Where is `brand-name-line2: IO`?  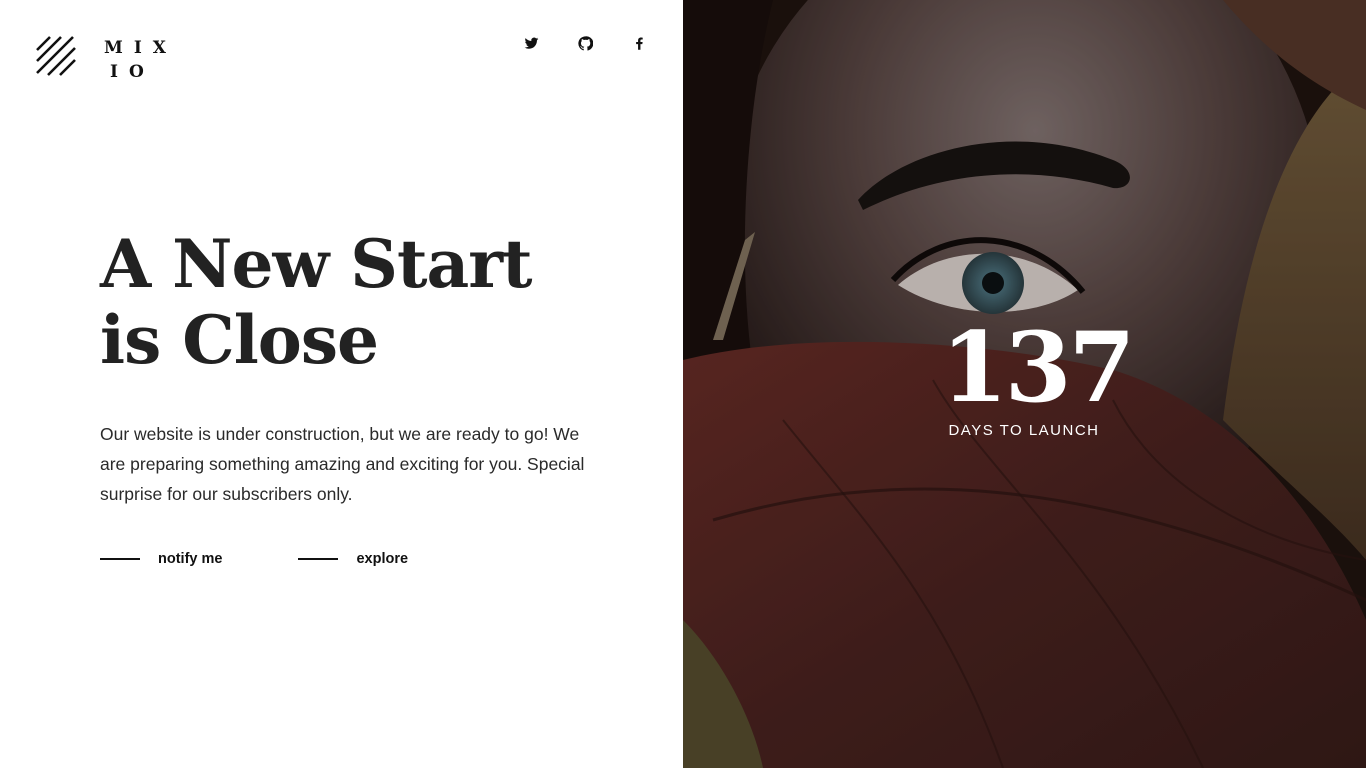 brand-name-line2: IO is located at coordinates (132, 72).